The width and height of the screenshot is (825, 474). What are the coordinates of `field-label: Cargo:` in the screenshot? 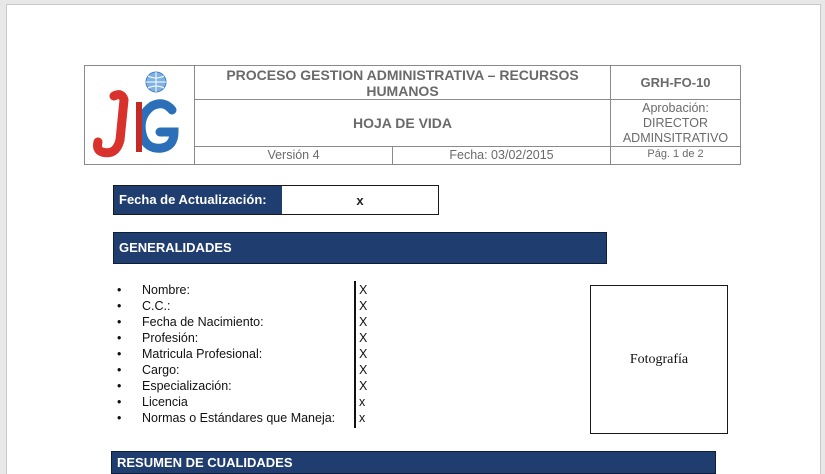 It's located at (161, 370).